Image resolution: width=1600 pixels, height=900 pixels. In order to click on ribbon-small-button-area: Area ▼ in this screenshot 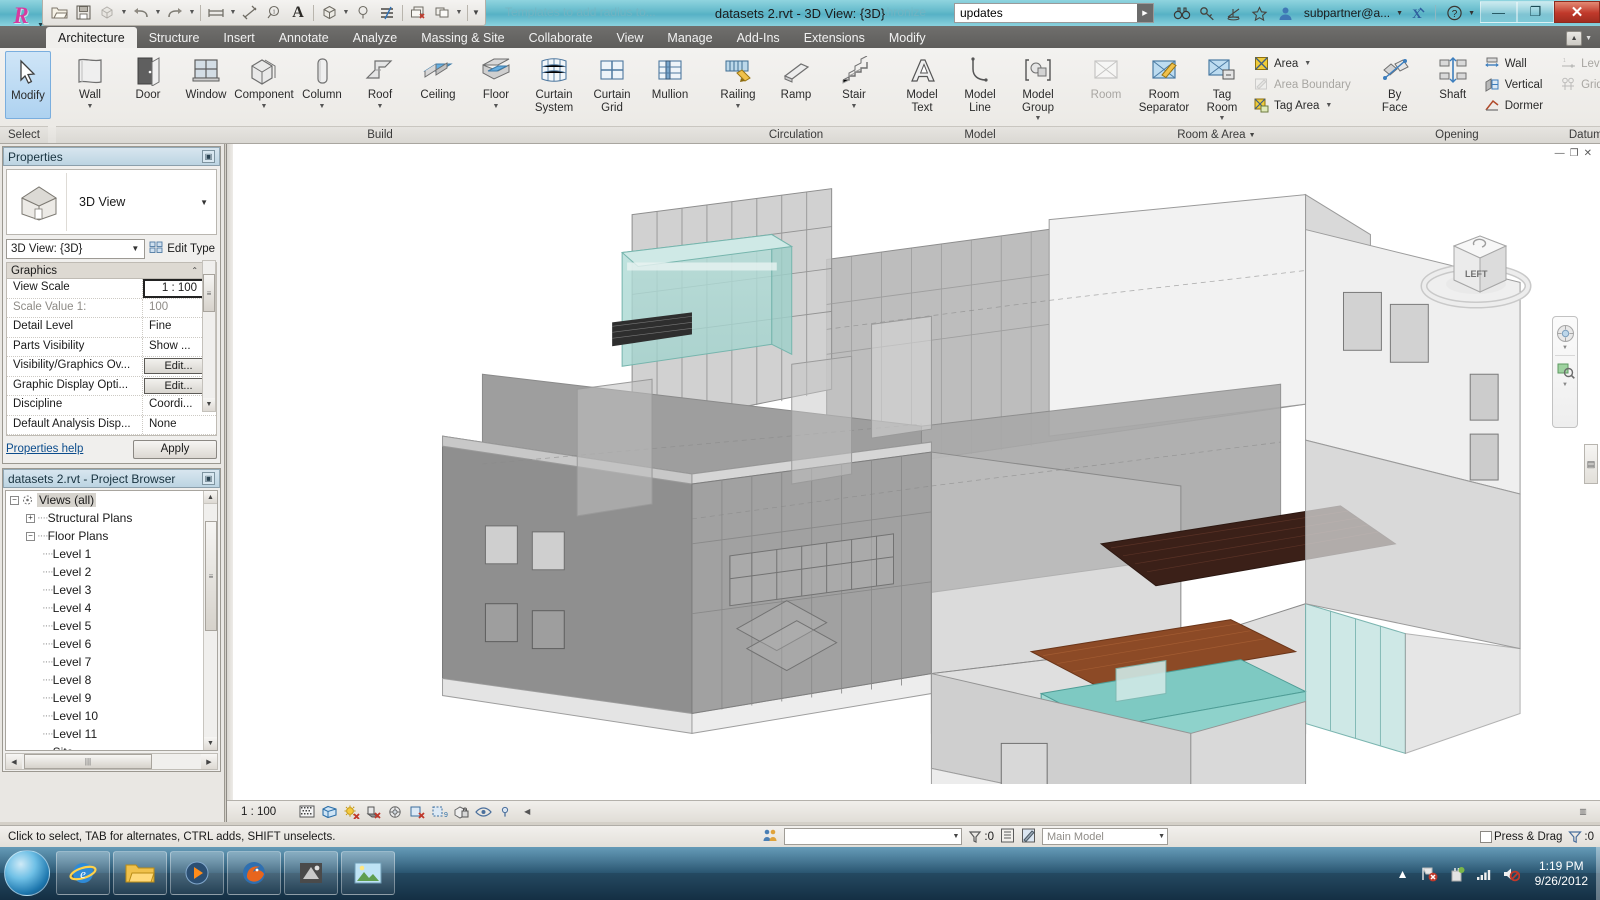, I will do `click(1303, 63)`.